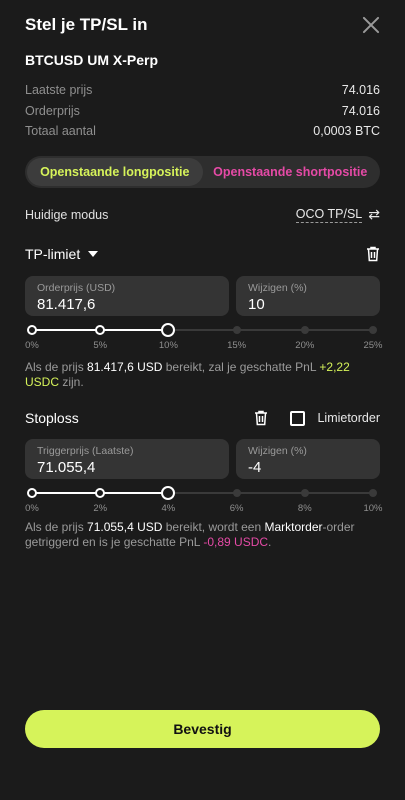 This screenshot has width=405, height=800. What do you see at coordinates (127, 459) in the screenshot?
I see `sl-trigger-price-field: Triggerprijs (Laatste) 71.055,4` at bounding box center [127, 459].